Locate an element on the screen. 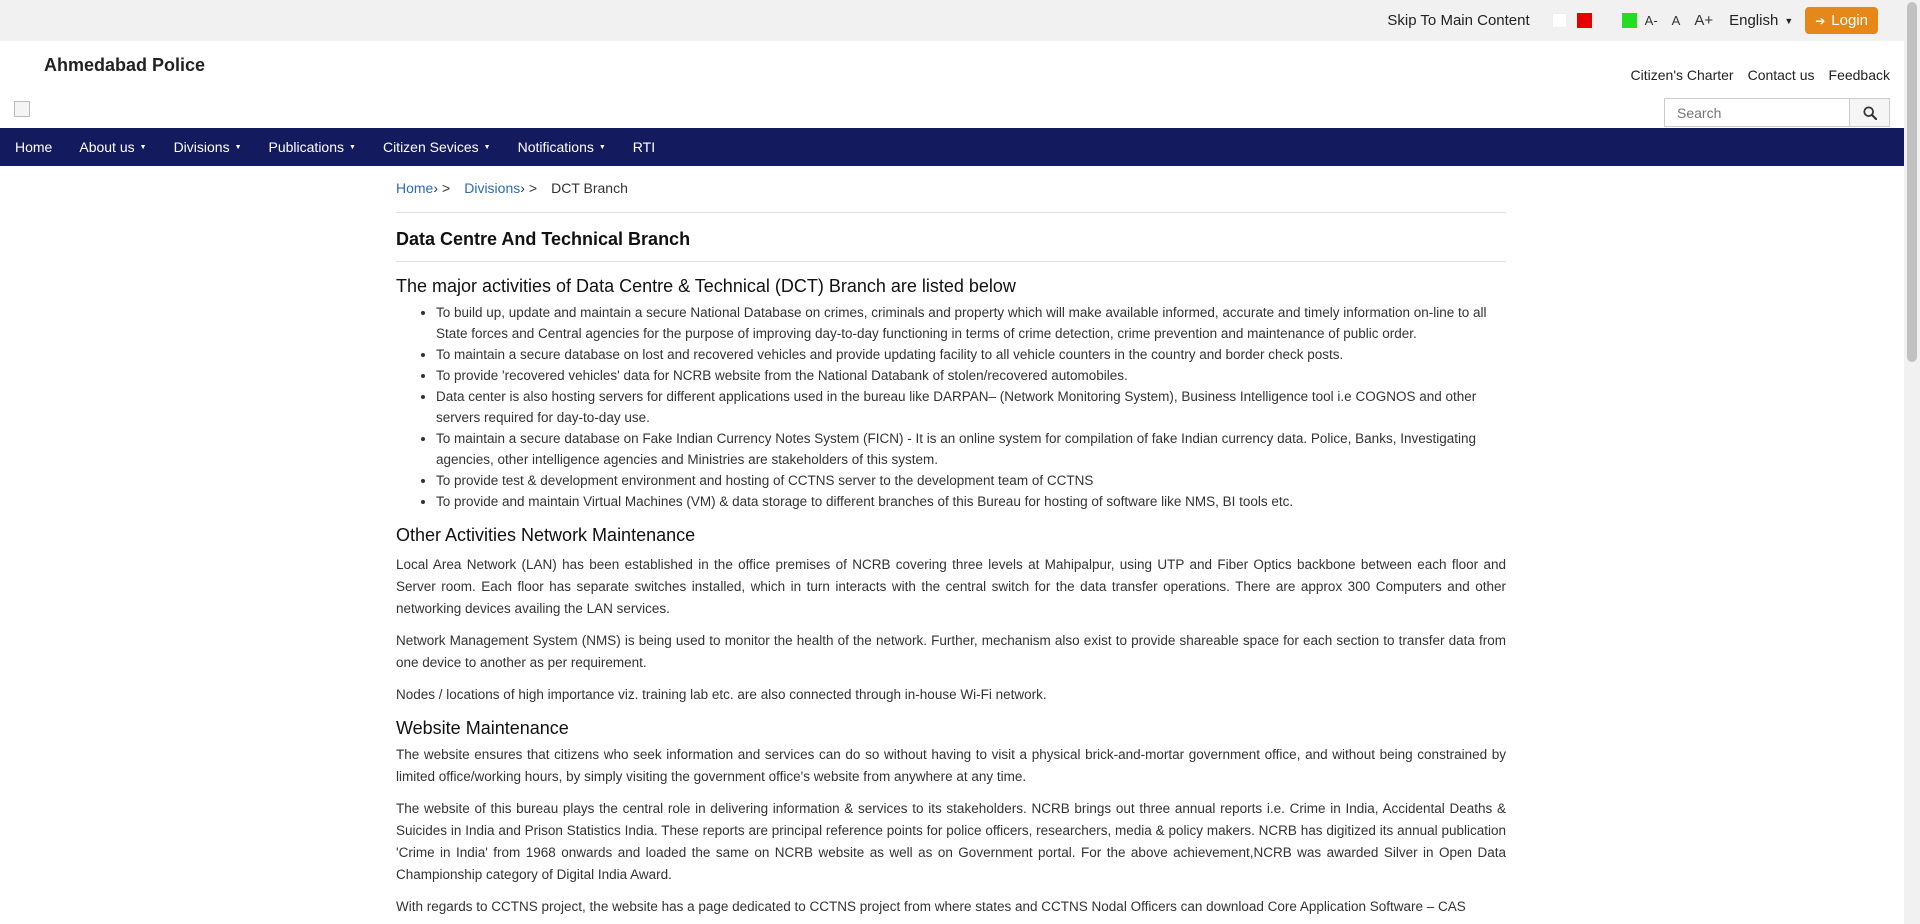 The height and width of the screenshot is (924, 1920). nav-divisions-label: Divisions is located at coordinates (201, 147).